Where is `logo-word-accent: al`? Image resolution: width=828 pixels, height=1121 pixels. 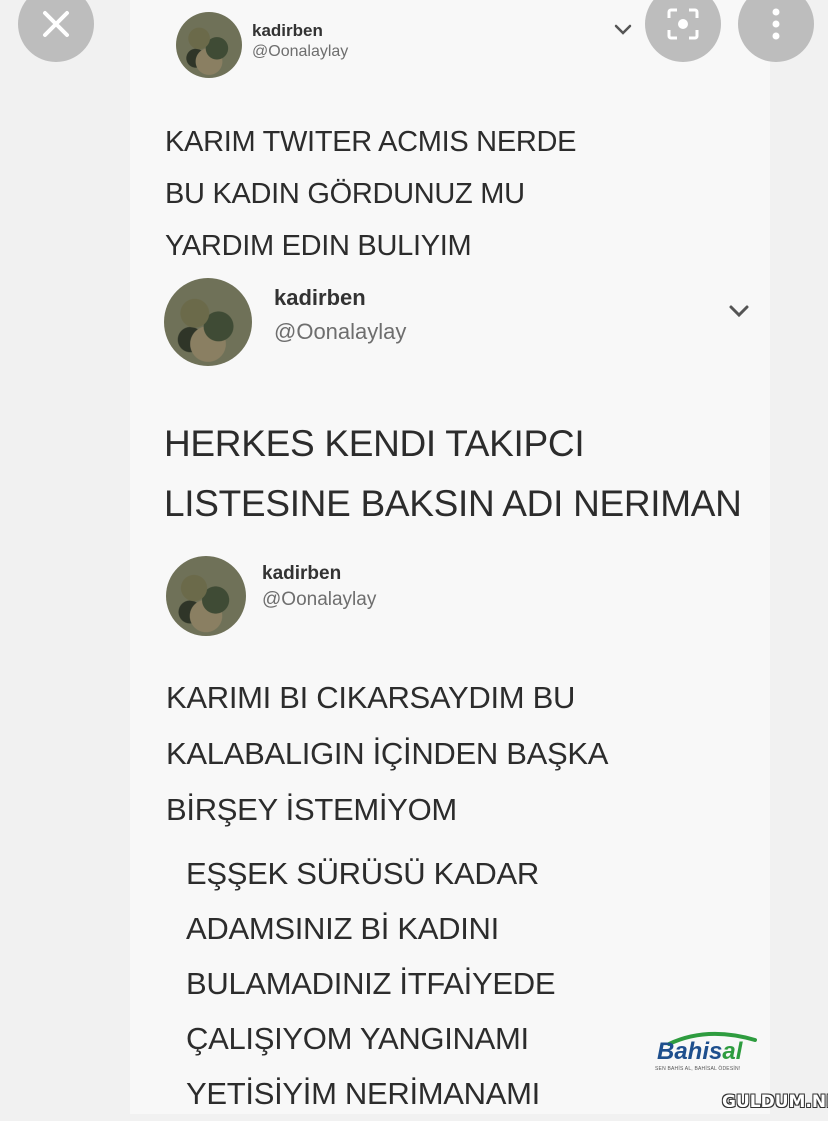 logo-word-accent: al is located at coordinates (732, 1051).